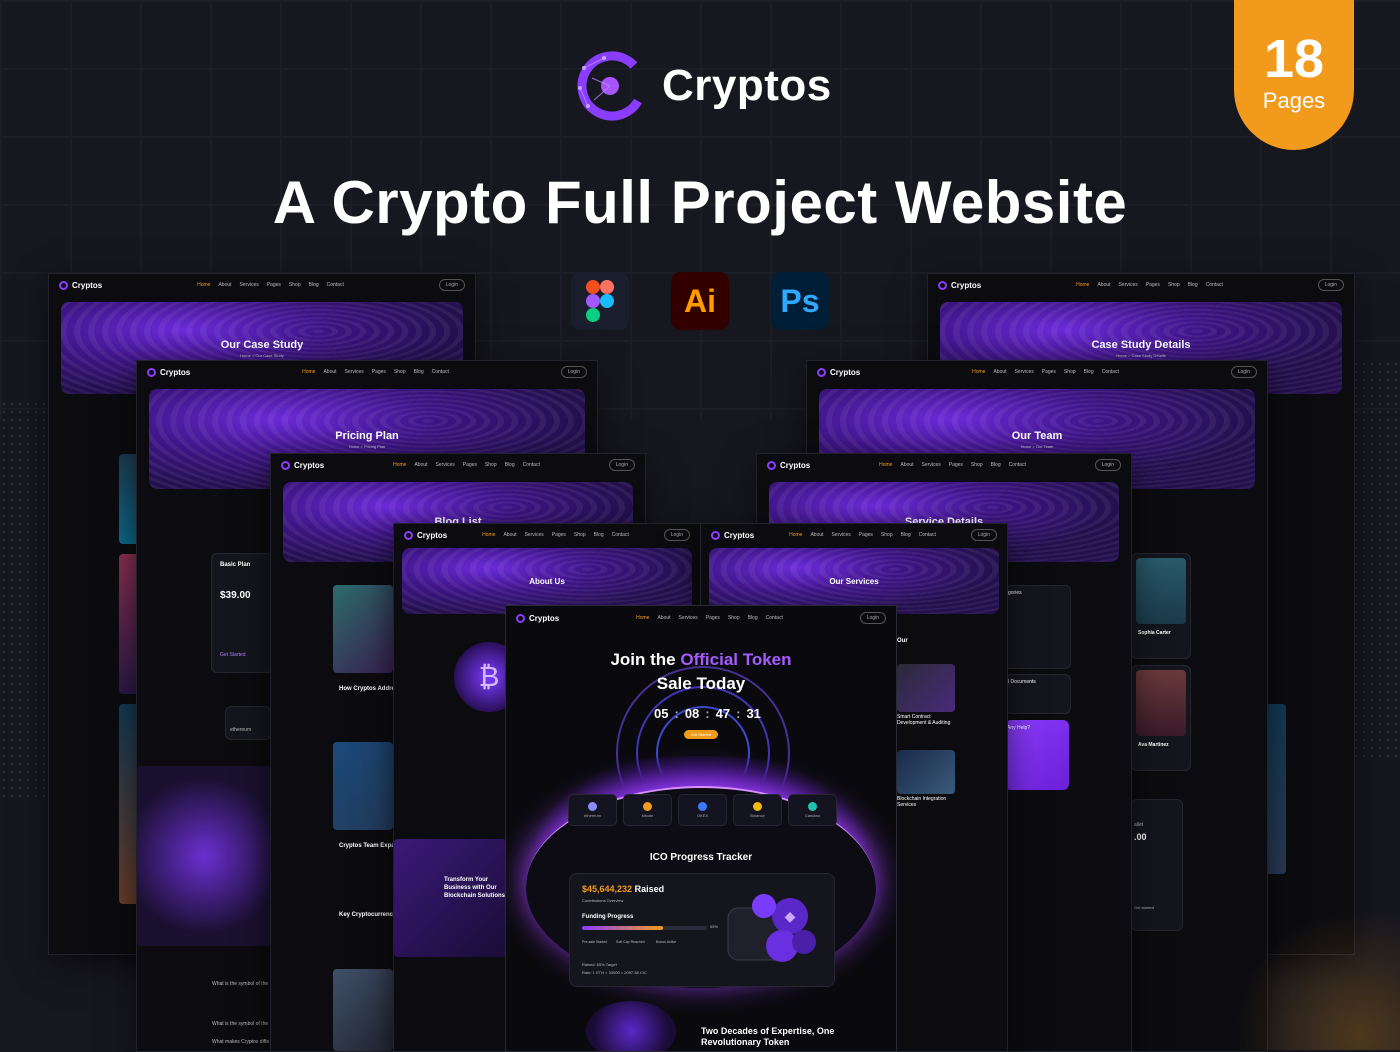 The image size is (1400, 1052). What do you see at coordinates (1037, 435) in the screenshot?
I see `team-title: Our Team` at bounding box center [1037, 435].